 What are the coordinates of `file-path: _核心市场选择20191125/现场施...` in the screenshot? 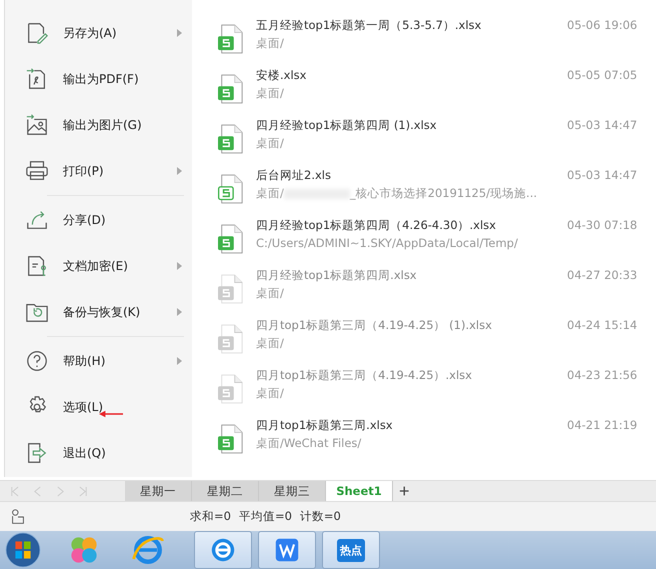 It's located at (443, 193).